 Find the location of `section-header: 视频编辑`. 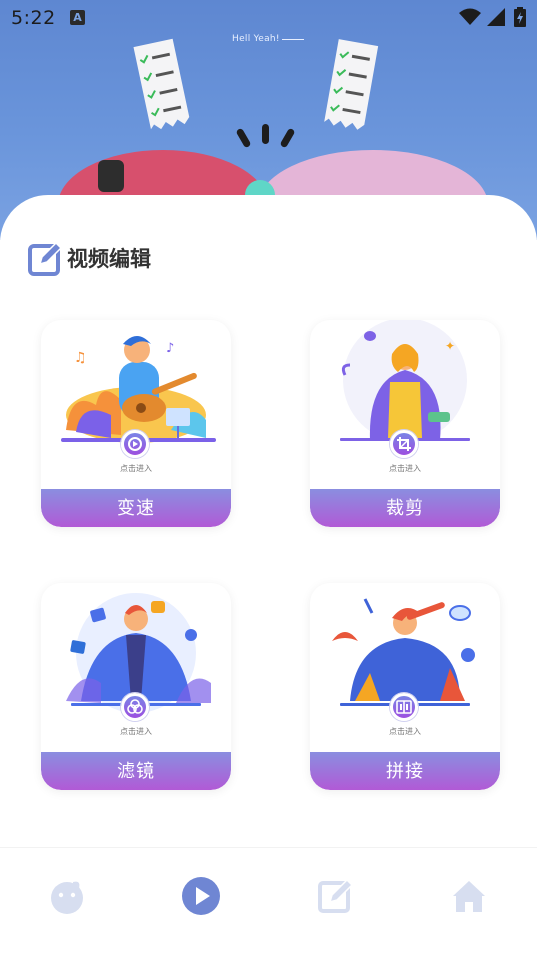

section-header: 视频编辑 is located at coordinates (89, 258).